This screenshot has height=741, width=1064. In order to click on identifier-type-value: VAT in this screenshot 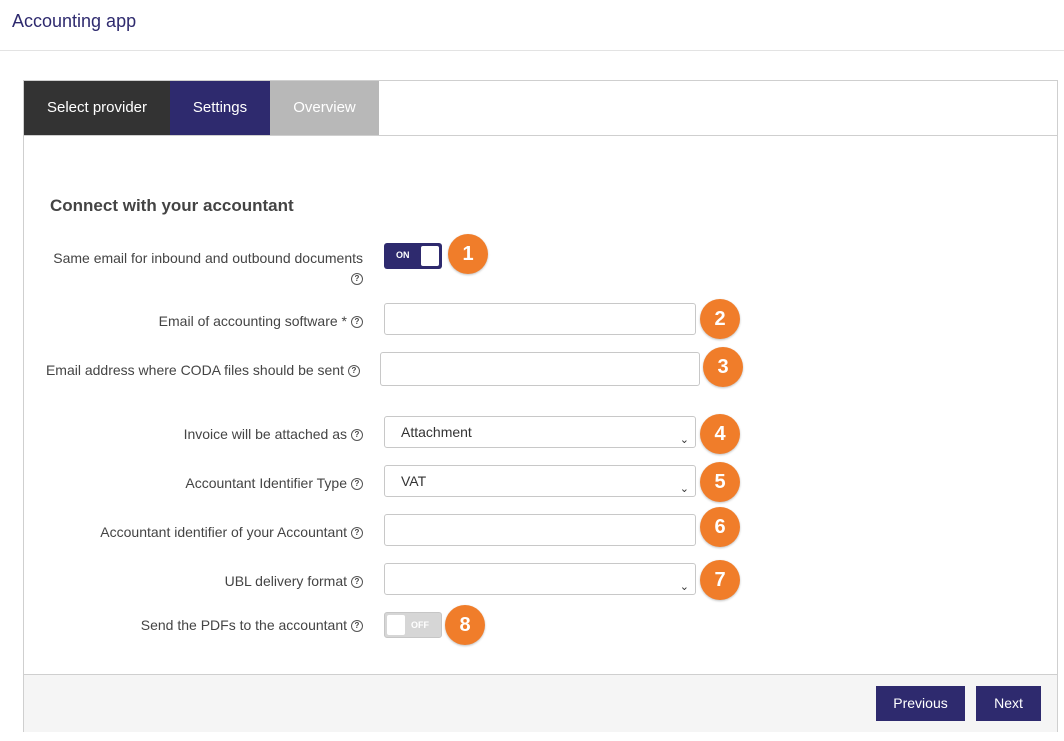, I will do `click(414, 481)`.